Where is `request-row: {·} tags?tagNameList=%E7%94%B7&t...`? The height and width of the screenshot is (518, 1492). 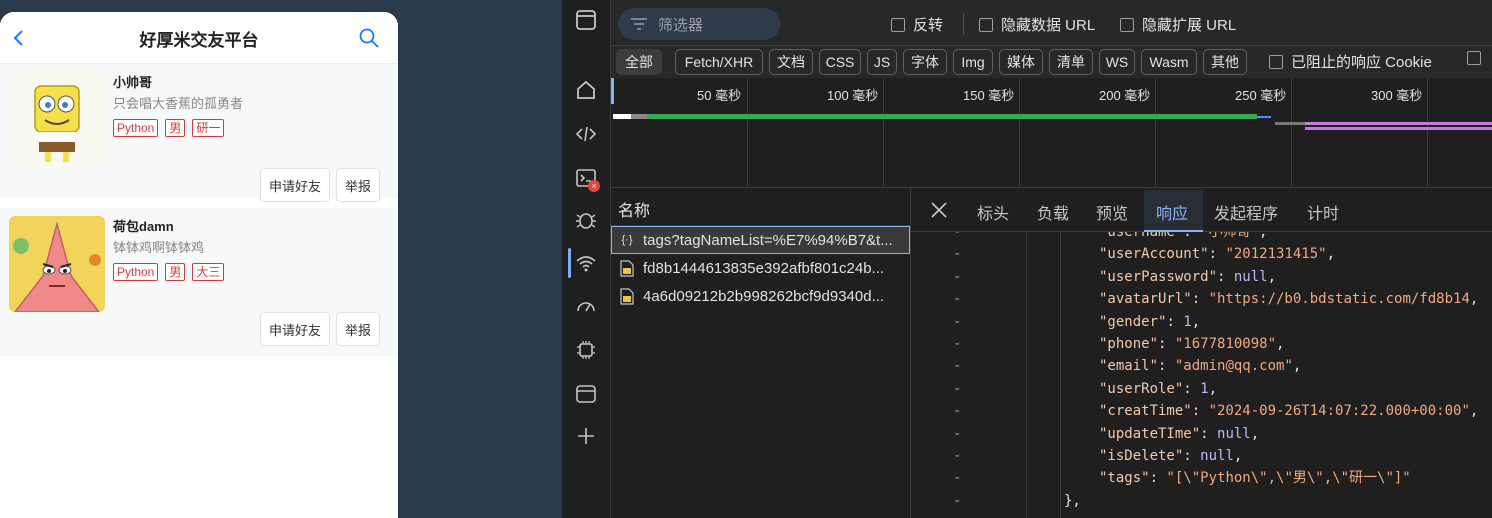
request-row: {·} tags?tagNameList=%E7%94%B7&t... is located at coordinates (760, 240).